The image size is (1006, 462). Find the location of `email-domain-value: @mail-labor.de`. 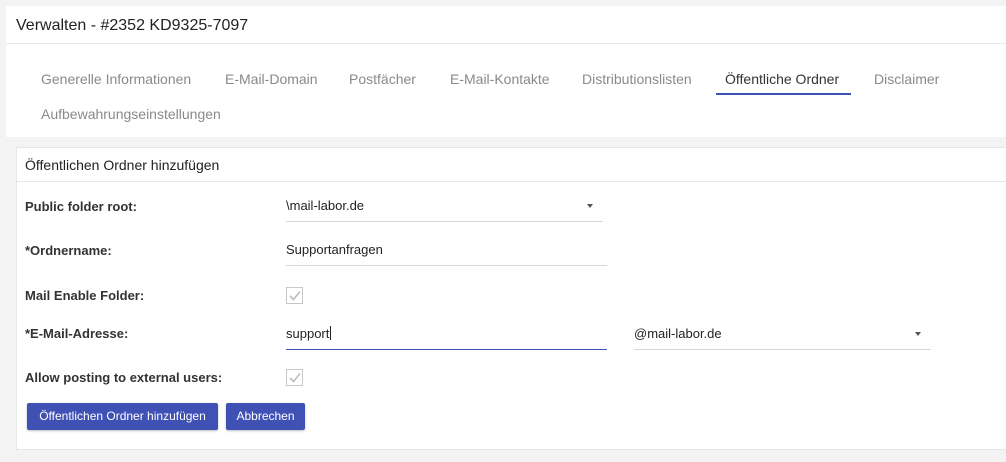

email-domain-value: @mail-labor.de is located at coordinates (678, 333).